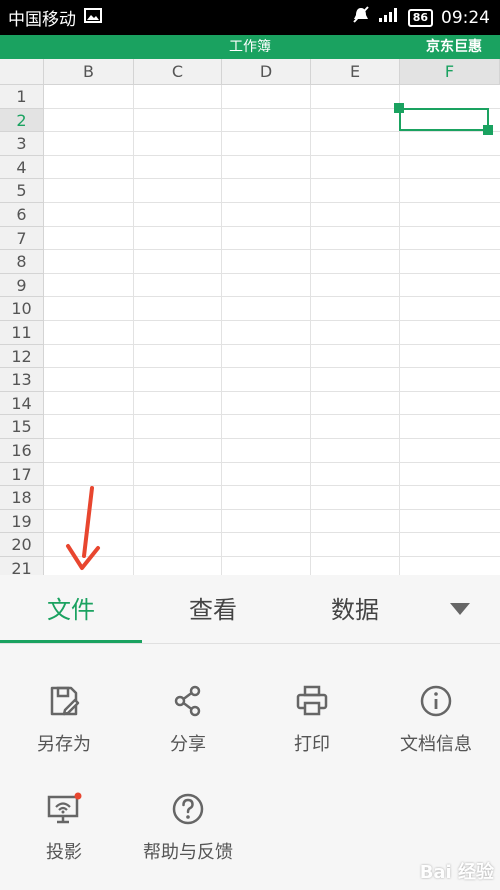  I want to click on print-label: 打印, so click(312, 744).